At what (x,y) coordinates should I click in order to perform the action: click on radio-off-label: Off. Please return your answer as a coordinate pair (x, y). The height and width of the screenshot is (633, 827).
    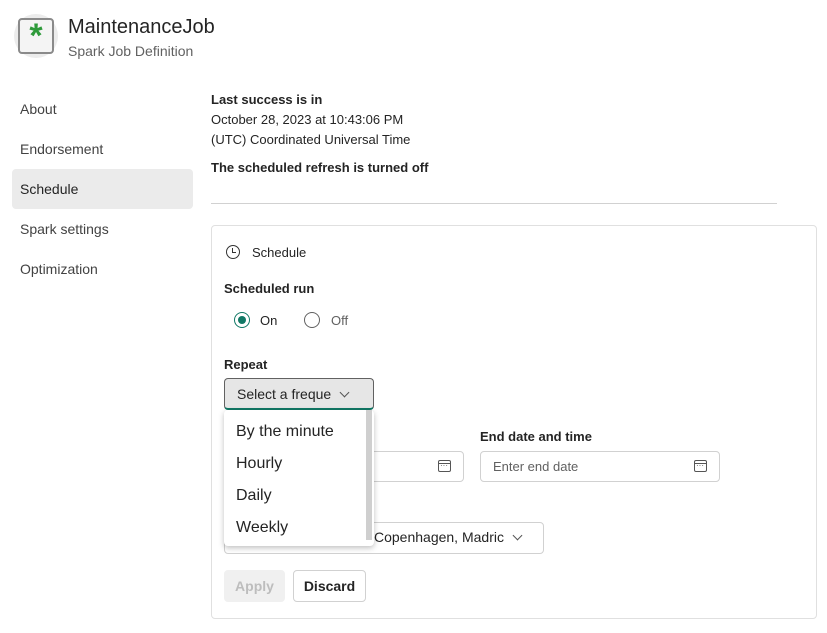
    Looking at the image, I should click on (339, 320).